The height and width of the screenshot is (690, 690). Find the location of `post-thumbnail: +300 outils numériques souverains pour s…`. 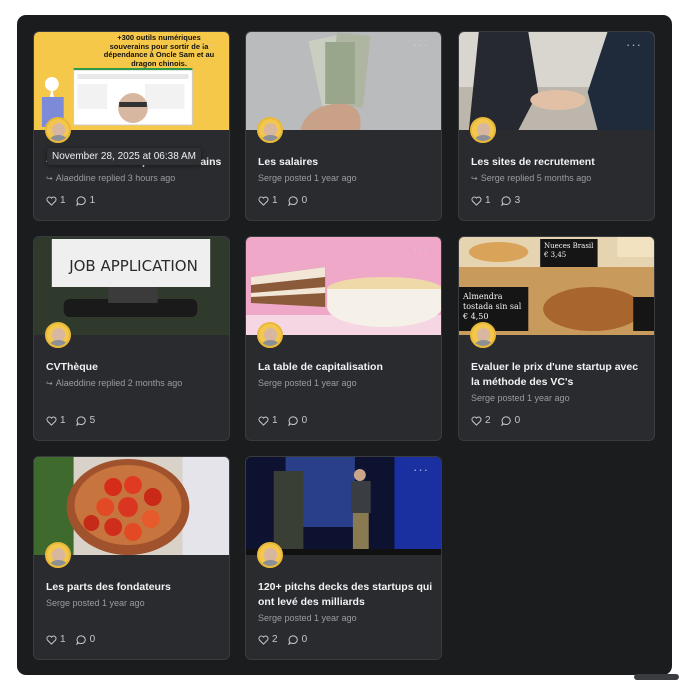

post-thumbnail: +300 outils numériques souverains pour s… is located at coordinates (131, 81).